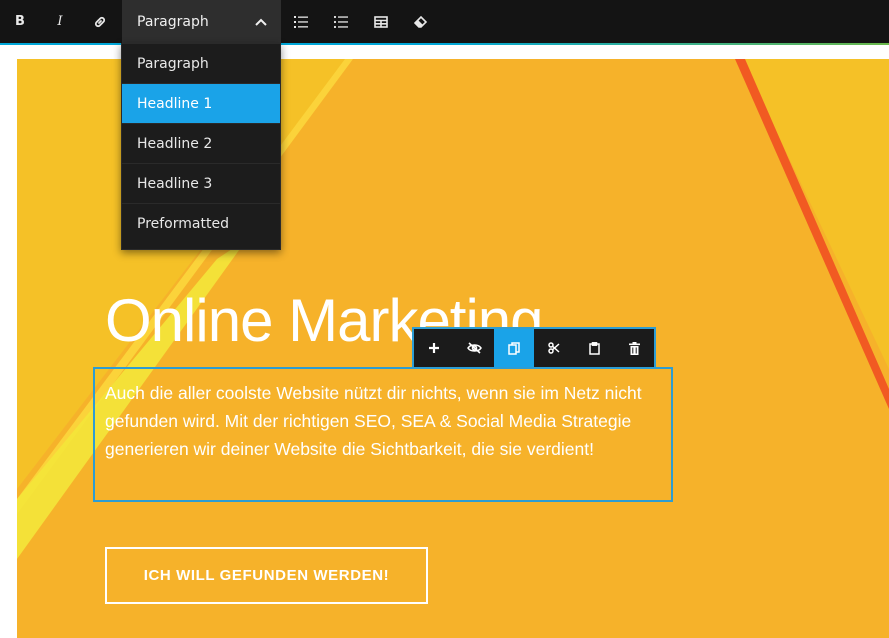  I want to click on table-button, so click(381, 21).